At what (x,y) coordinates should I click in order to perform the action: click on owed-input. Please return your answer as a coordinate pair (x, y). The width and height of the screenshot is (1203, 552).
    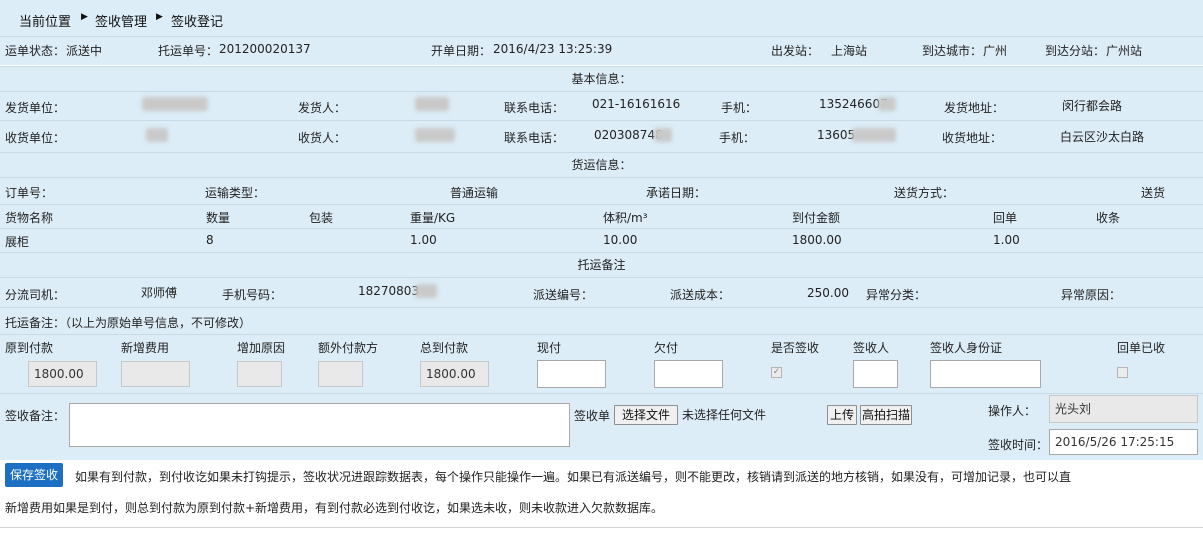
    Looking at the image, I should click on (688, 374).